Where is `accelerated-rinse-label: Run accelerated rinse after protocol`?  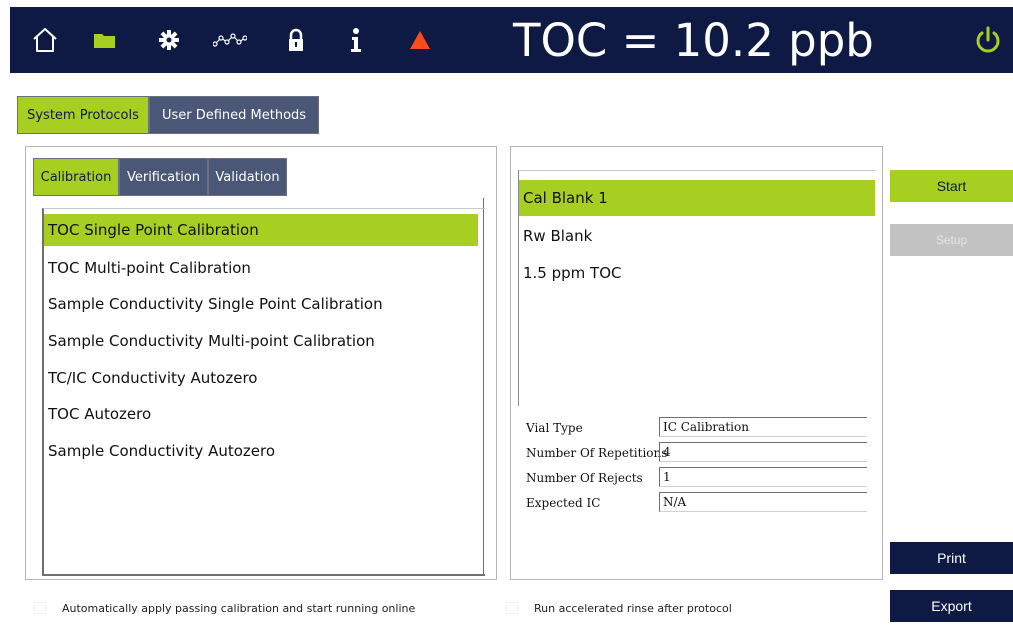
accelerated-rinse-label: Run accelerated rinse after protocol is located at coordinates (633, 608).